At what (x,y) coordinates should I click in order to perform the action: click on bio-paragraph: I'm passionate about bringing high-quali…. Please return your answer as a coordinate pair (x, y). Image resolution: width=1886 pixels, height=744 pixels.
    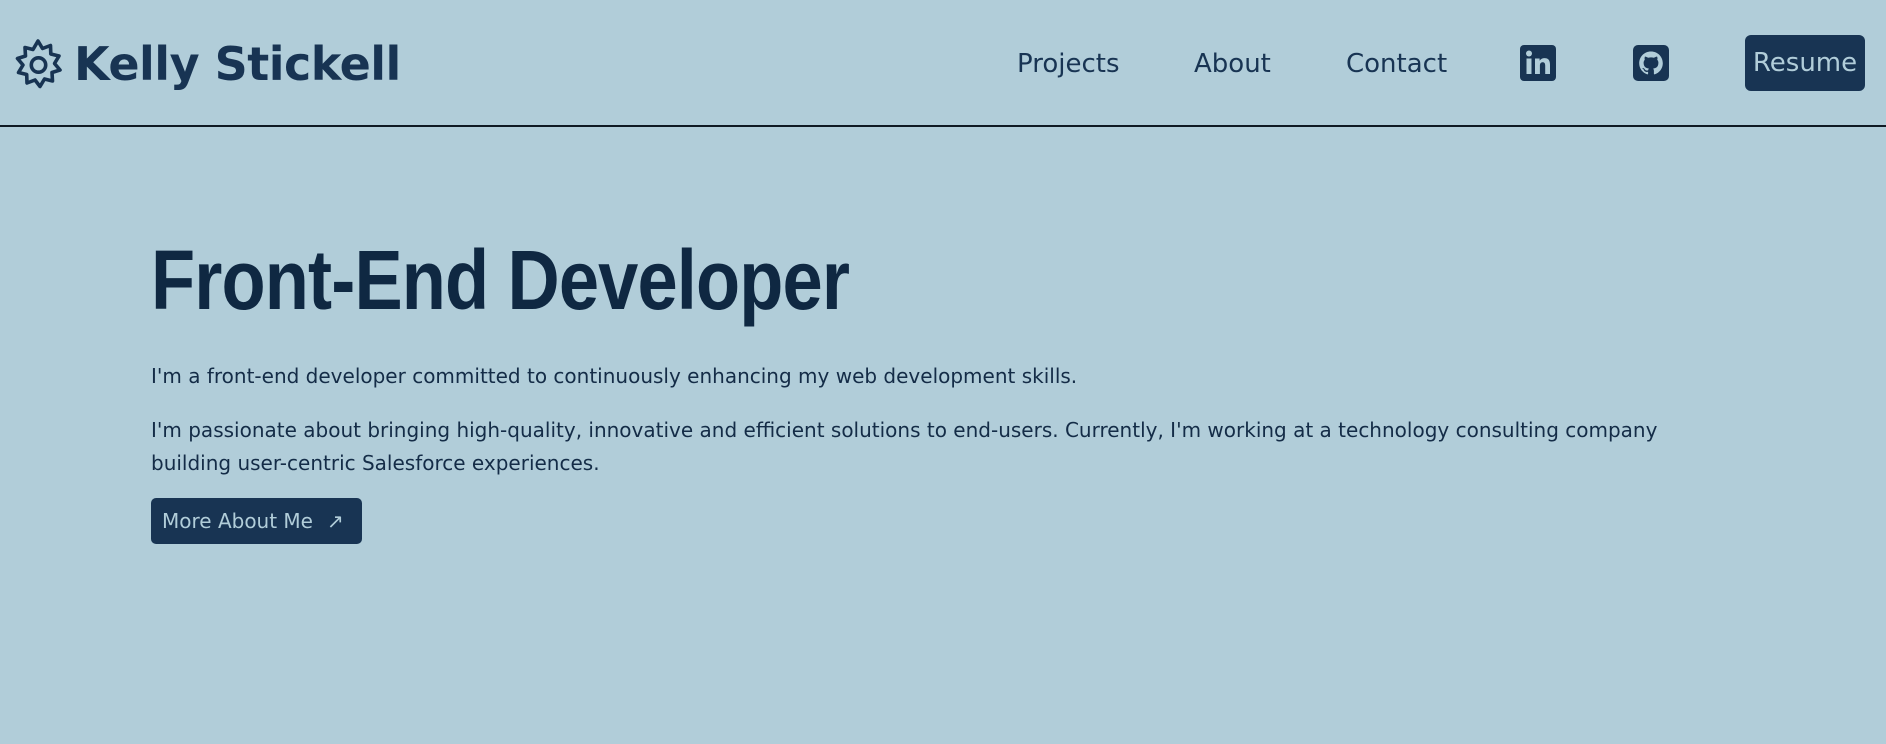
    Looking at the image, I should click on (904, 446).